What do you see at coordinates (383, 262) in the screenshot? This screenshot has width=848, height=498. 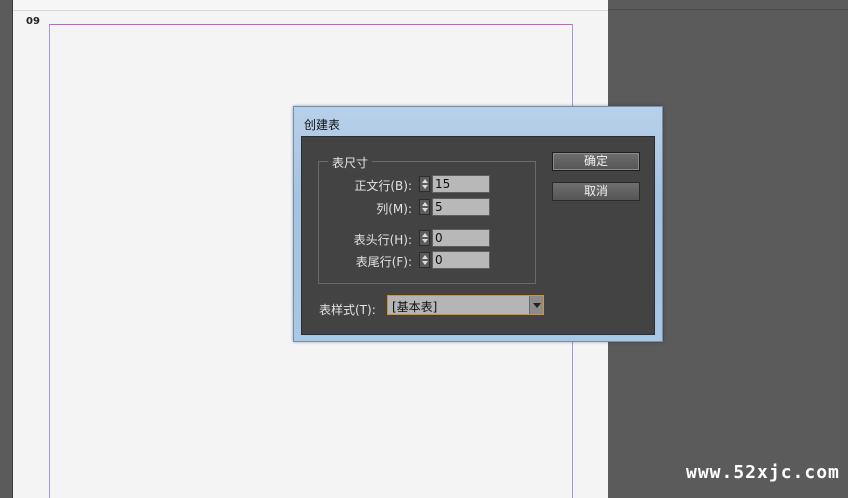 I see `footer-rows-label: 表尾行(F):` at bounding box center [383, 262].